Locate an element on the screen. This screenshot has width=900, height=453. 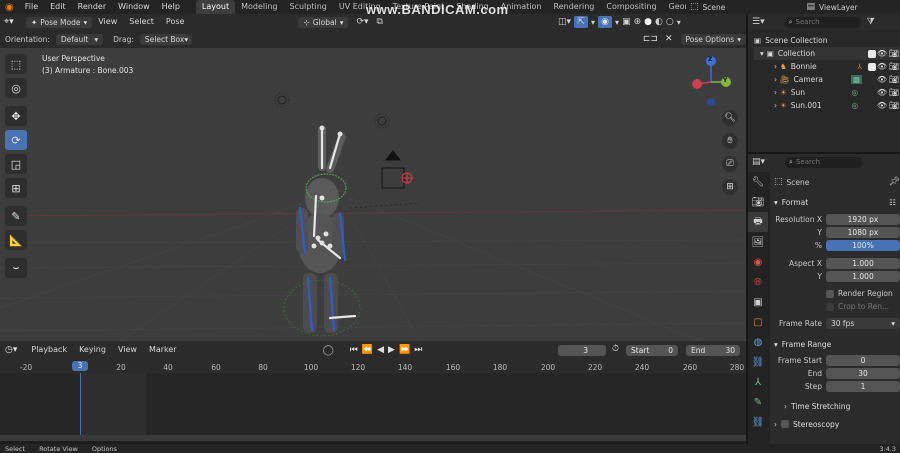
menu-edit: Edit is located at coordinates (58, 7).